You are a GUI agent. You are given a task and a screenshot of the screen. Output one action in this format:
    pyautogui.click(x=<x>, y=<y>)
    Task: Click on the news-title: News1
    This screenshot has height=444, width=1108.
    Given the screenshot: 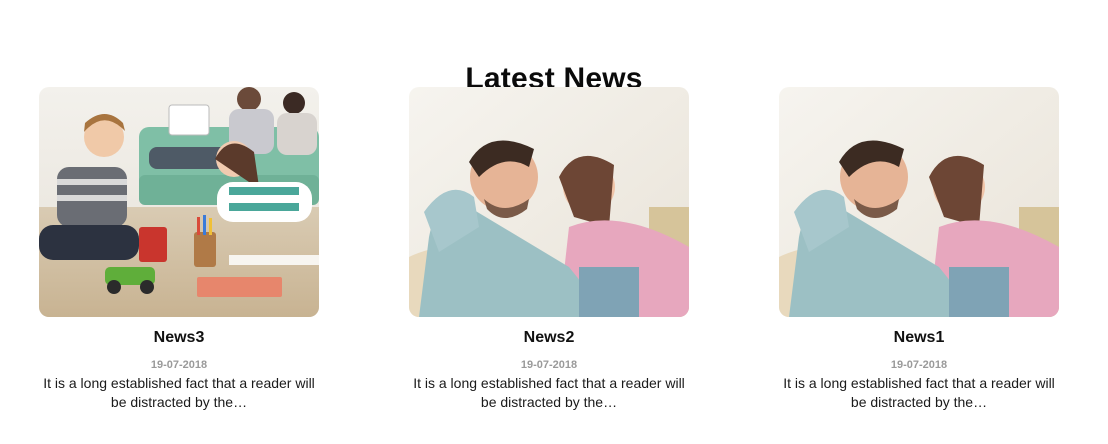 What is the action you would take?
    pyautogui.click(x=919, y=338)
    